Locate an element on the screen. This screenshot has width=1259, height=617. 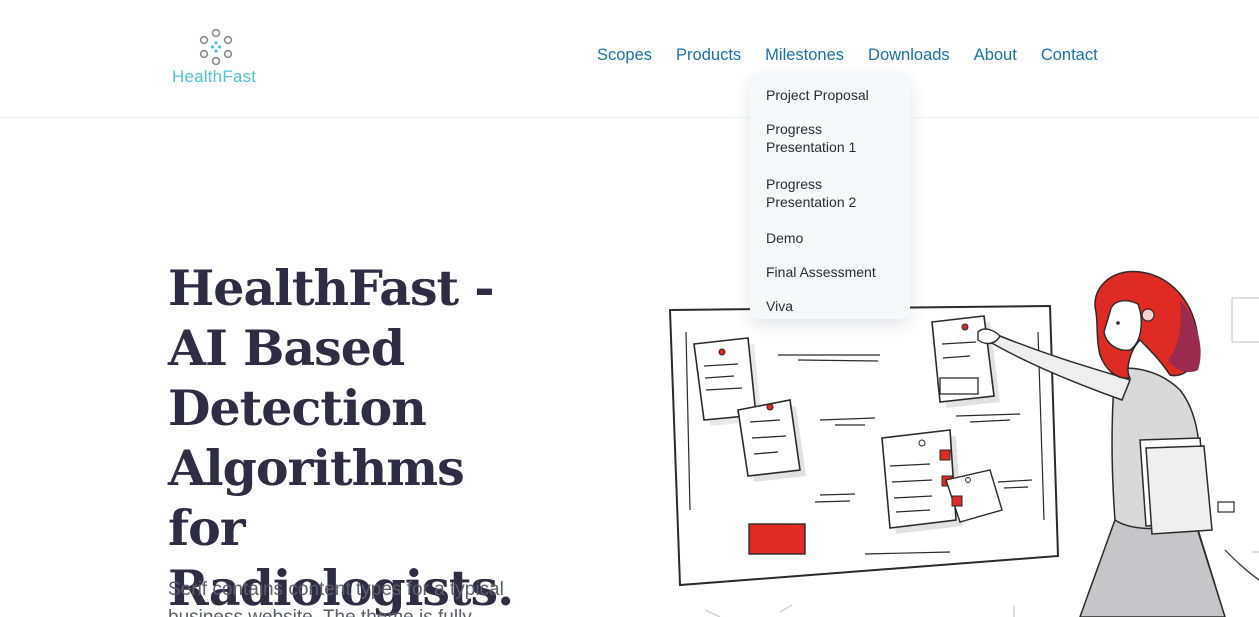
nav-milestones: Milestones is located at coordinates (804, 55).